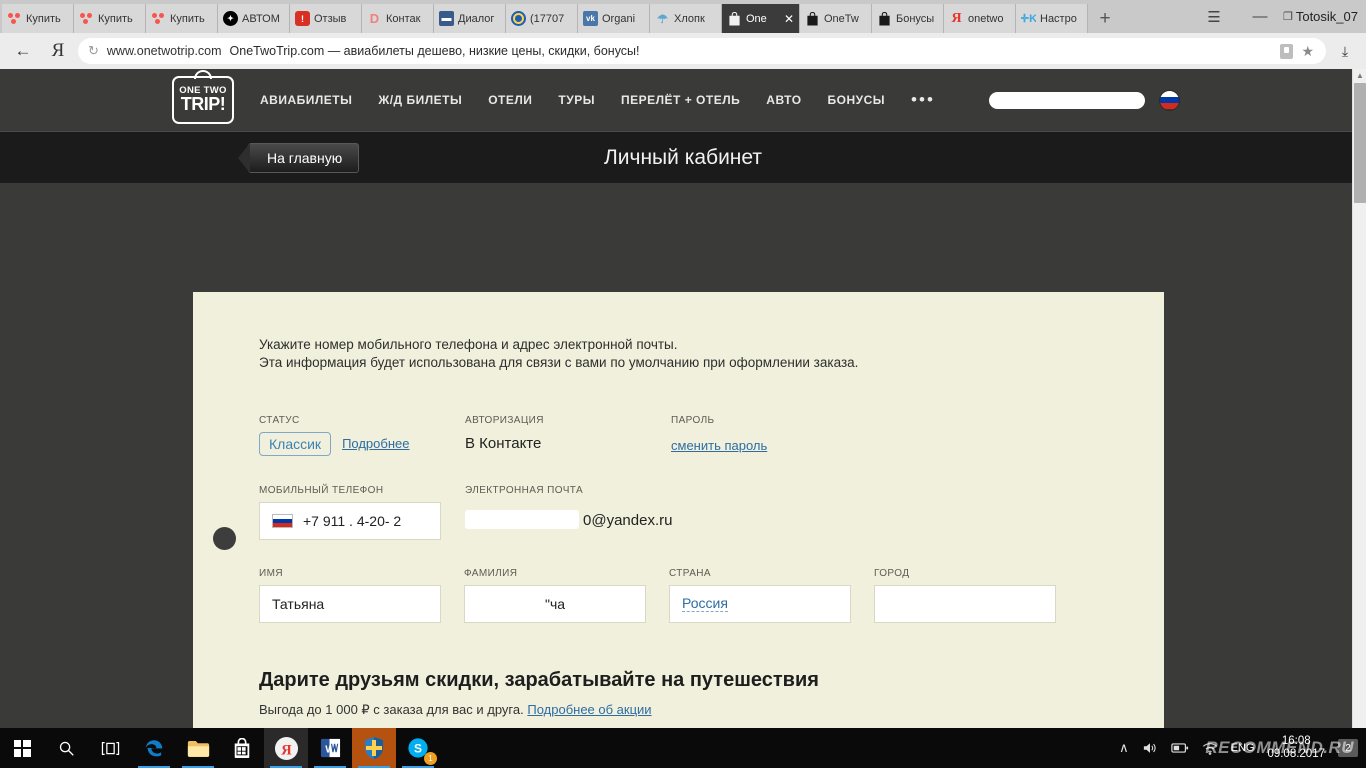 The image size is (1366, 768). I want to click on nav-item-1: Ж/Д БИЛЕТЫ, so click(420, 100).